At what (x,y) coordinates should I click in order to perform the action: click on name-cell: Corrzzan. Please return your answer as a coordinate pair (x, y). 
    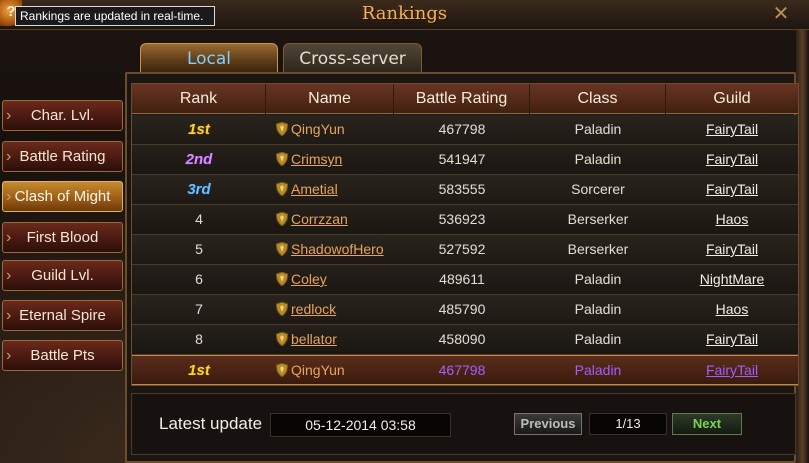
    Looking at the image, I should click on (330, 219).